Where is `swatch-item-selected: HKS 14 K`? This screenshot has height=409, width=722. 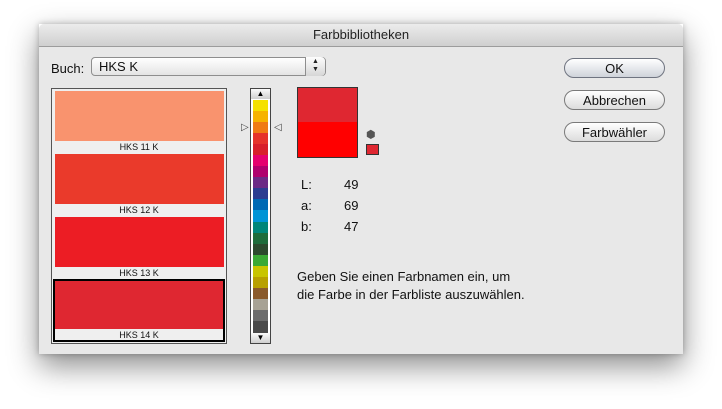 swatch-item-selected: HKS 14 K is located at coordinates (139, 310).